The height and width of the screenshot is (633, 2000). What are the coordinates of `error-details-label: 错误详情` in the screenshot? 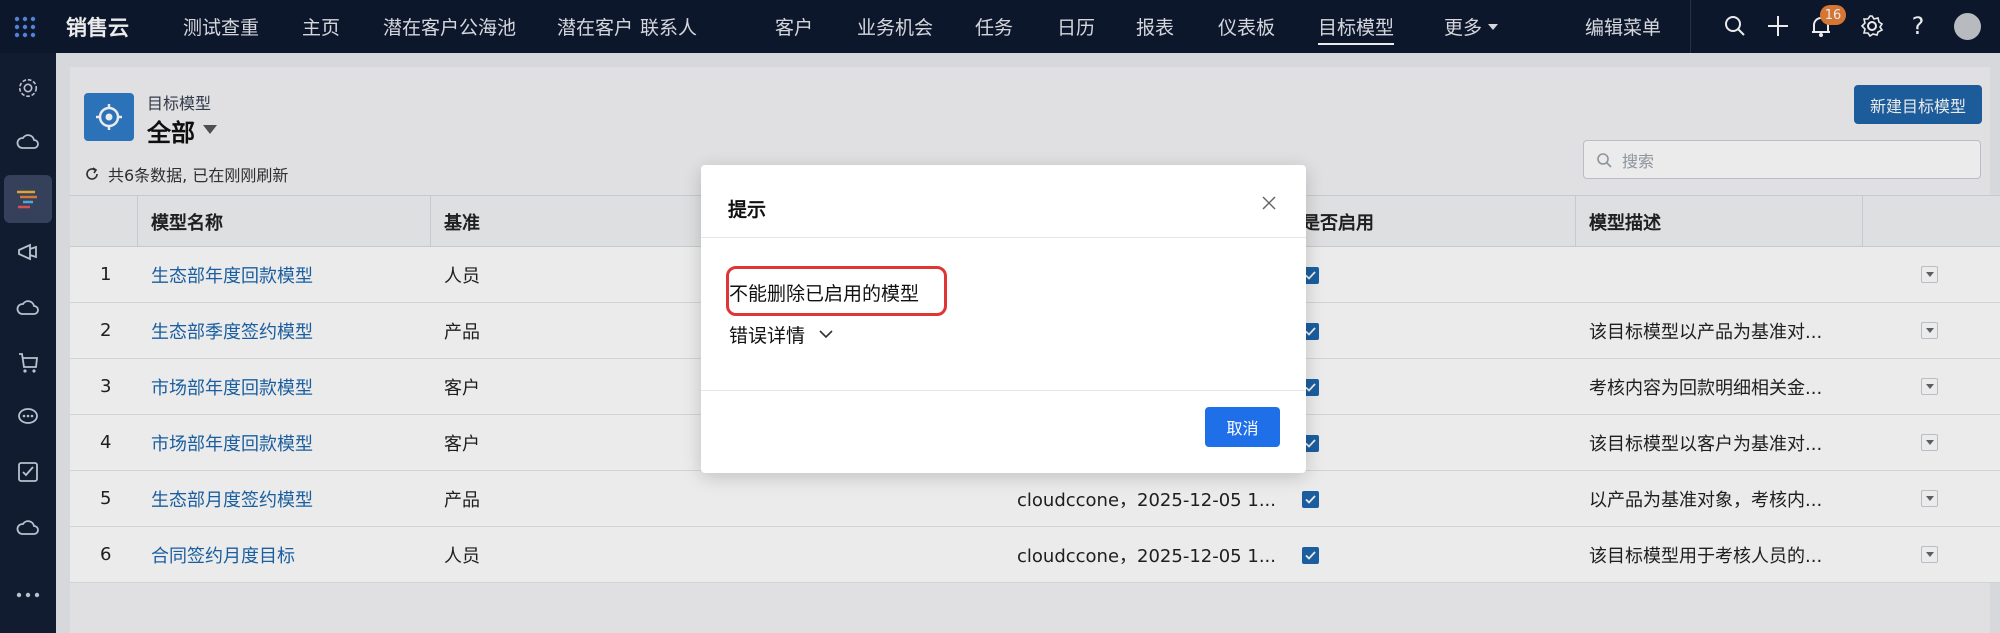 It's located at (767, 336).